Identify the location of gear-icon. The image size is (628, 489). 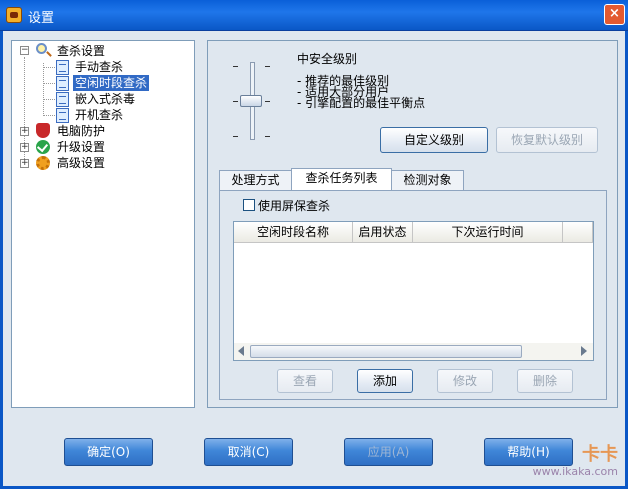
(43, 163).